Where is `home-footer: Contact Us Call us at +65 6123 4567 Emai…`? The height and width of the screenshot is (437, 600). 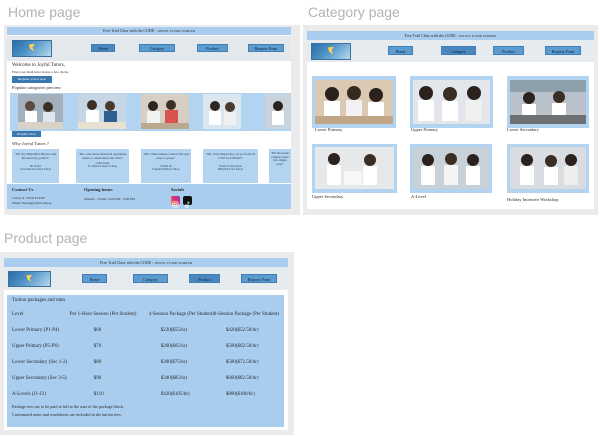
home-footer: Contact Us Call us at +65 6123 4567 Emai… is located at coordinates (149, 196).